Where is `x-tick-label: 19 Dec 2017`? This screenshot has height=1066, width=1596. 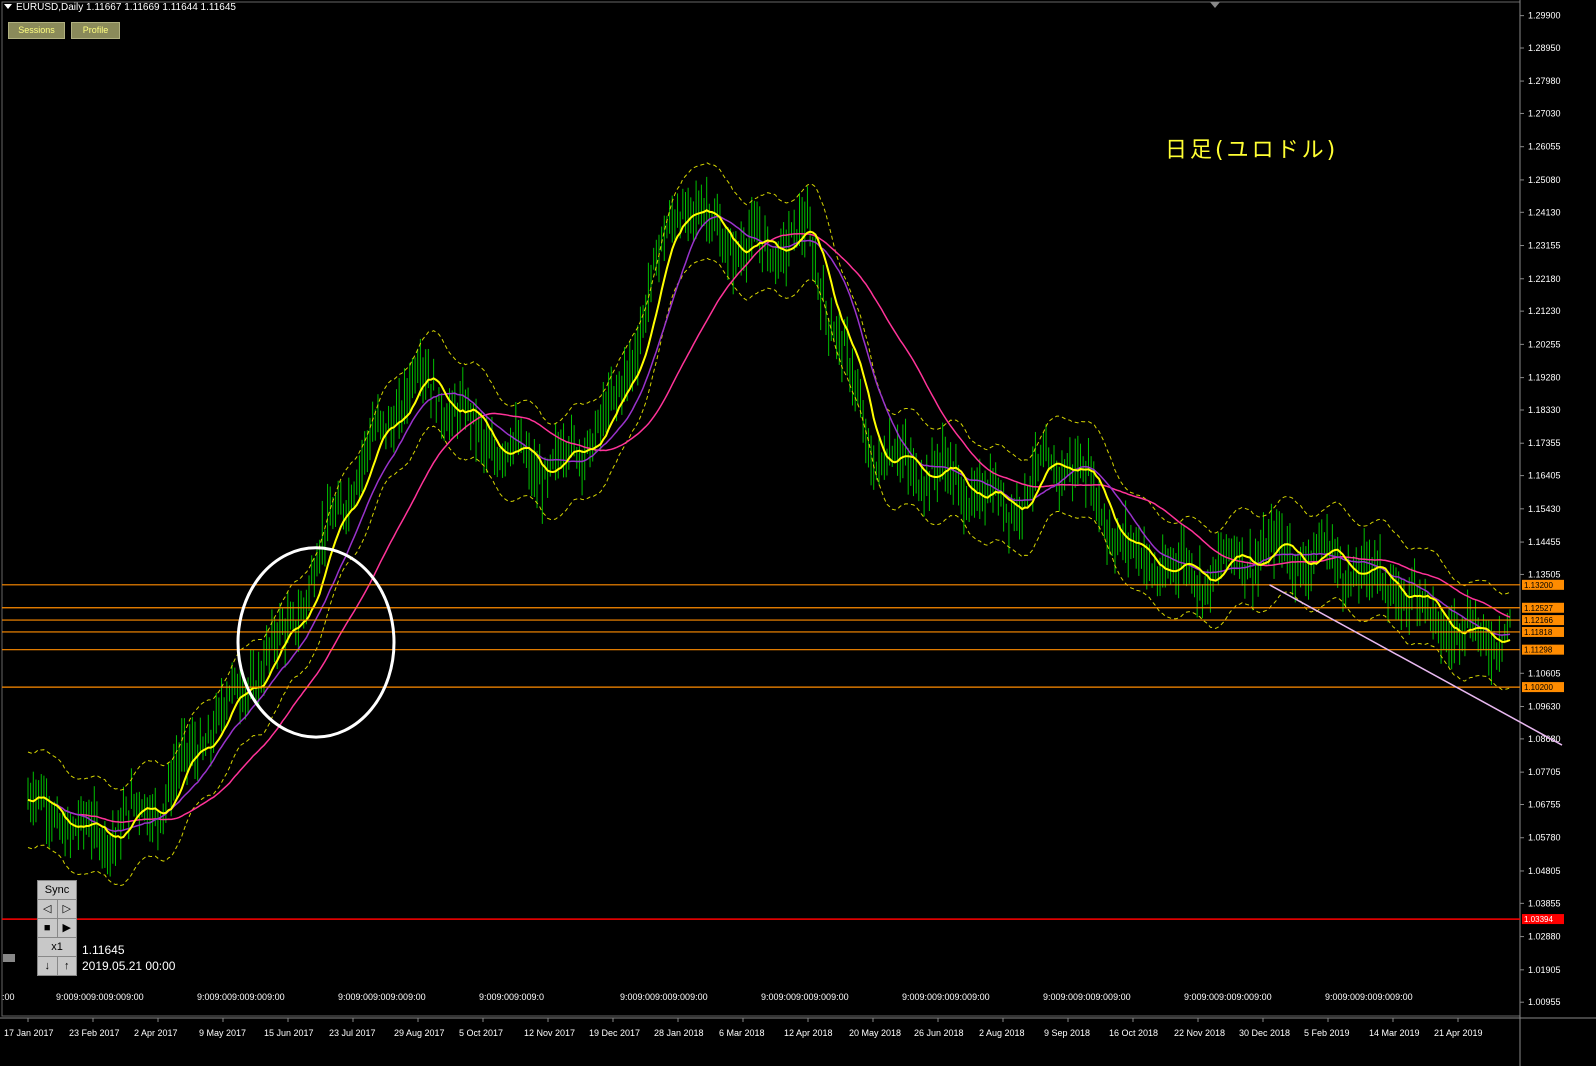
x-tick-label: 19 Dec 2017 is located at coordinates (614, 1033).